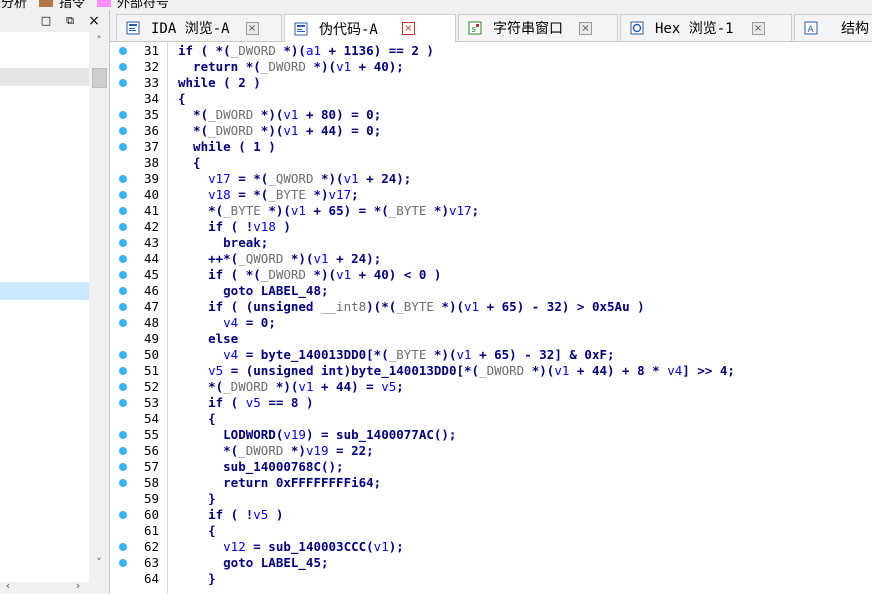 The height and width of the screenshot is (595, 872). I want to click on code-line: 49 else, so click(491, 339).